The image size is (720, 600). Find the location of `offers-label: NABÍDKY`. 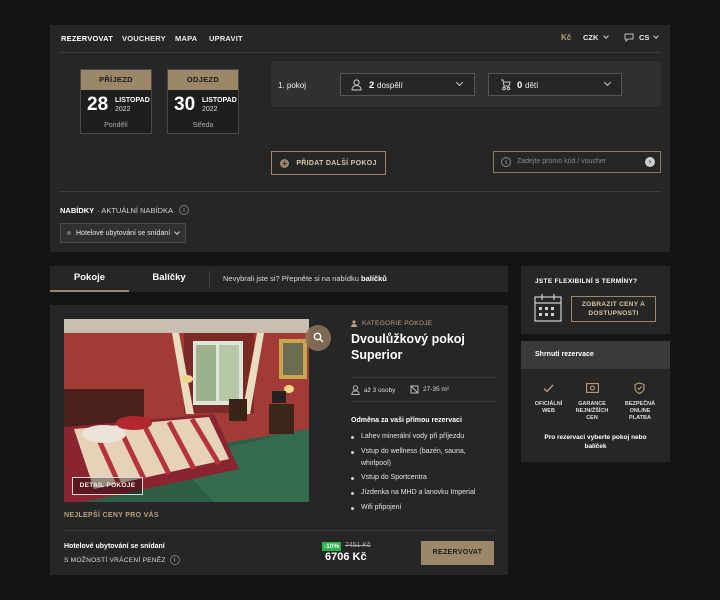

offers-label: NABÍDKY is located at coordinates (77, 210).